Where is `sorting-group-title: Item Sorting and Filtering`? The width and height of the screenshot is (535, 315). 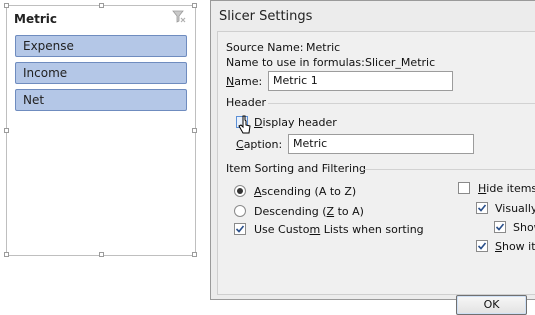 sorting-group-title: Item Sorting and Filtering is located at coordinates (296, 168).